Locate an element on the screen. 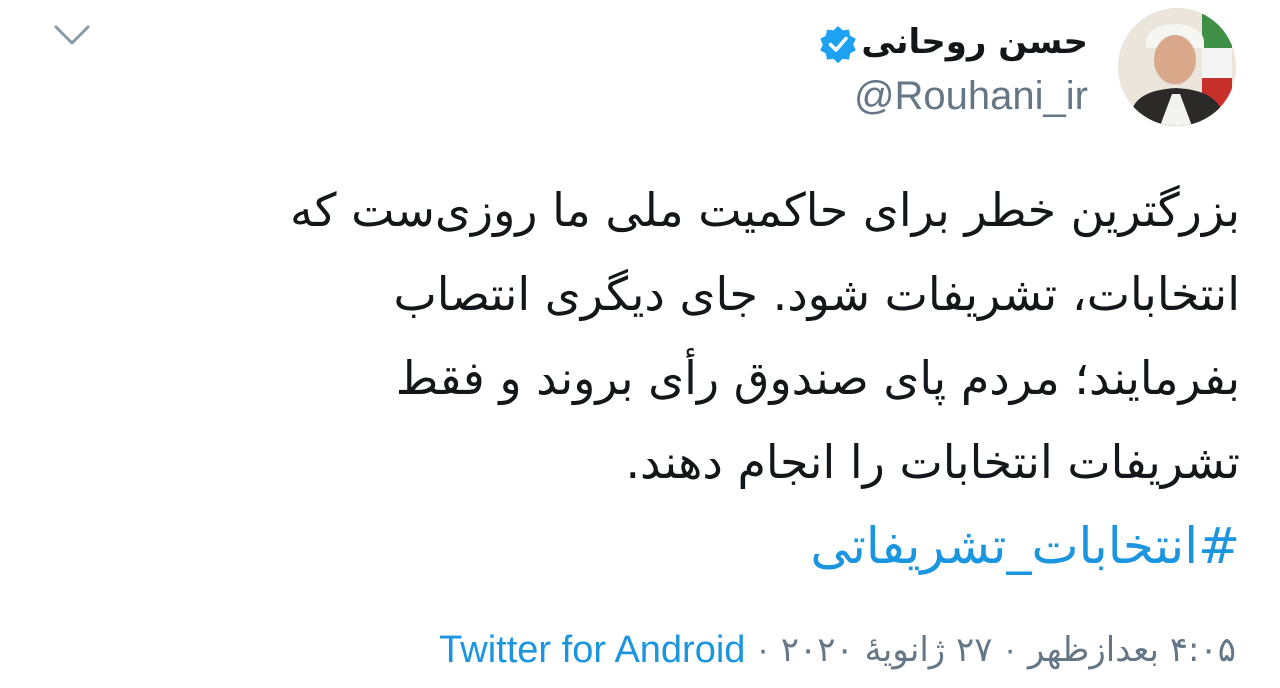 The image size is (1280, 688). tweet-text-line: بفرمایند؛ مردم پای صندوق رأی بروند و فقط is located at coordinates (817, 378).